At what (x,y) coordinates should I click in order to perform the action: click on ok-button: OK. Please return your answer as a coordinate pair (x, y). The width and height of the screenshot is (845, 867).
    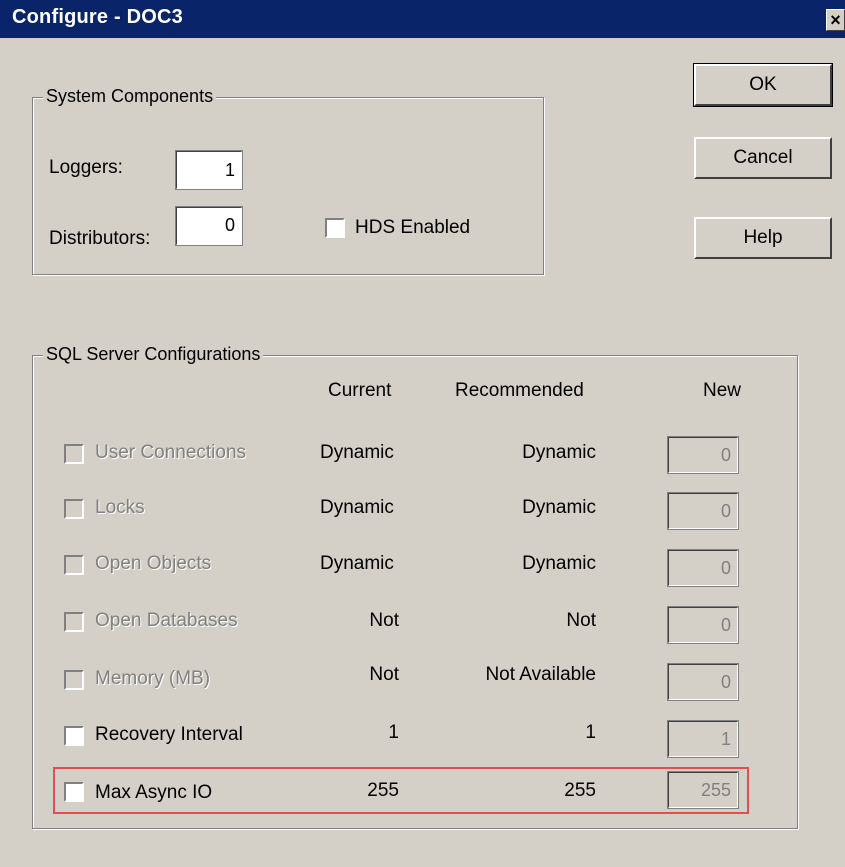
    Looking at the image, I should click on (763, 85).